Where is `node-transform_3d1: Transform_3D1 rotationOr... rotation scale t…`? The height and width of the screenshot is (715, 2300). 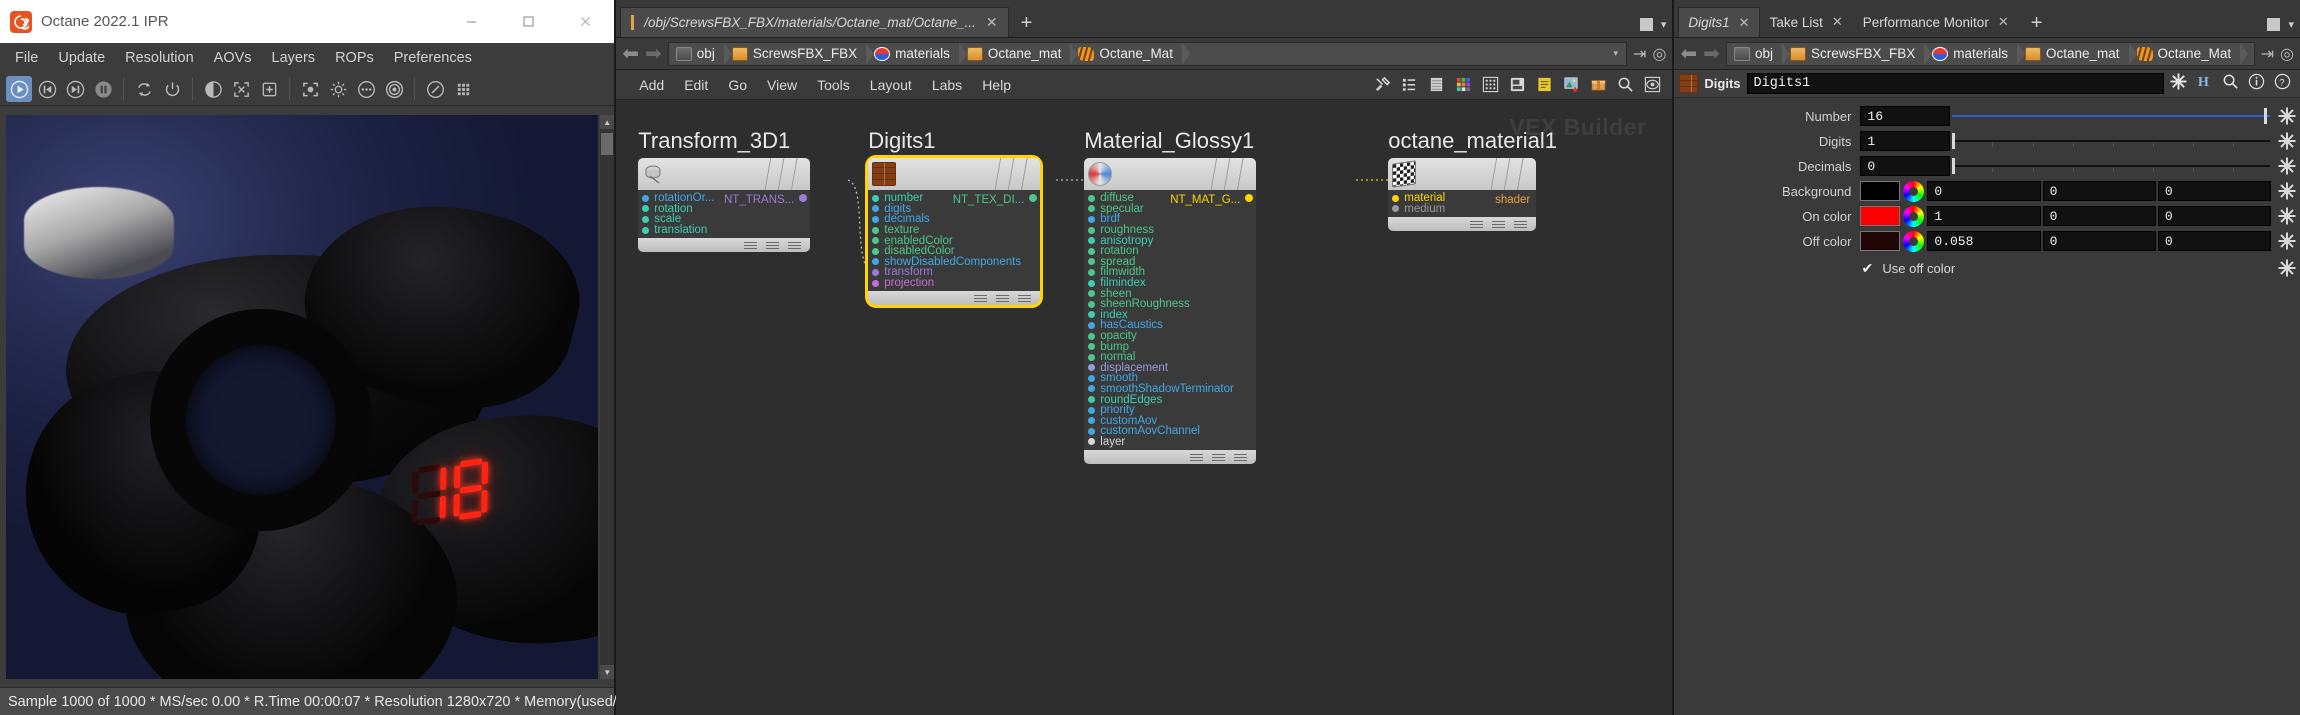
node-transform_3d1: Transform_3D1 rotationOr... rotation scale t… is located at coordinates (724, 190).